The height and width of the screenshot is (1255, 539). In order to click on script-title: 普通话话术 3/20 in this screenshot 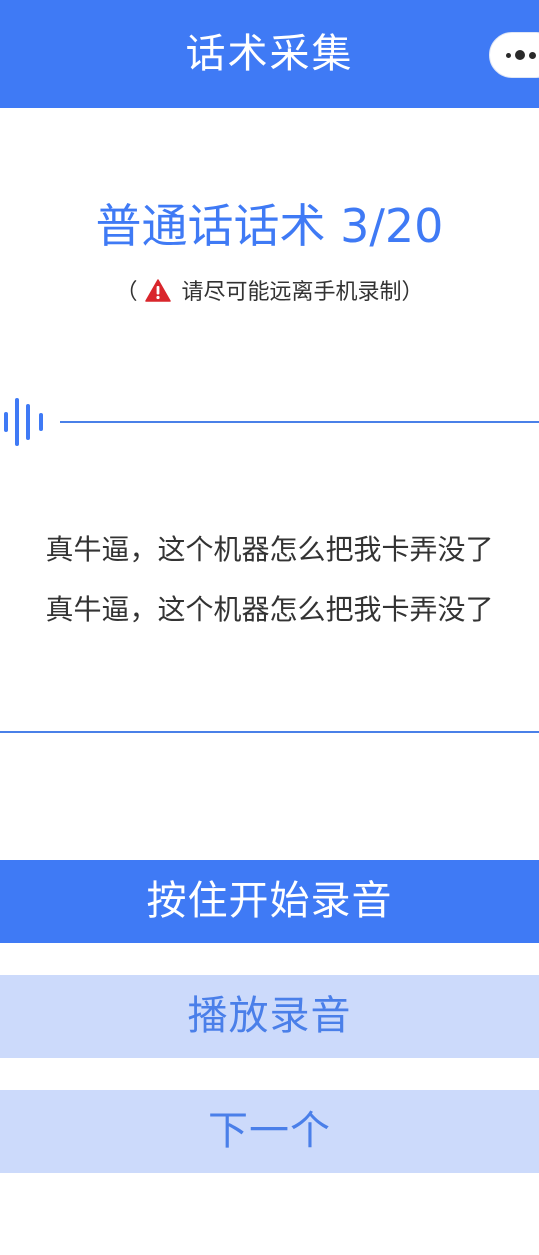, I will do `click(269, 226)`.